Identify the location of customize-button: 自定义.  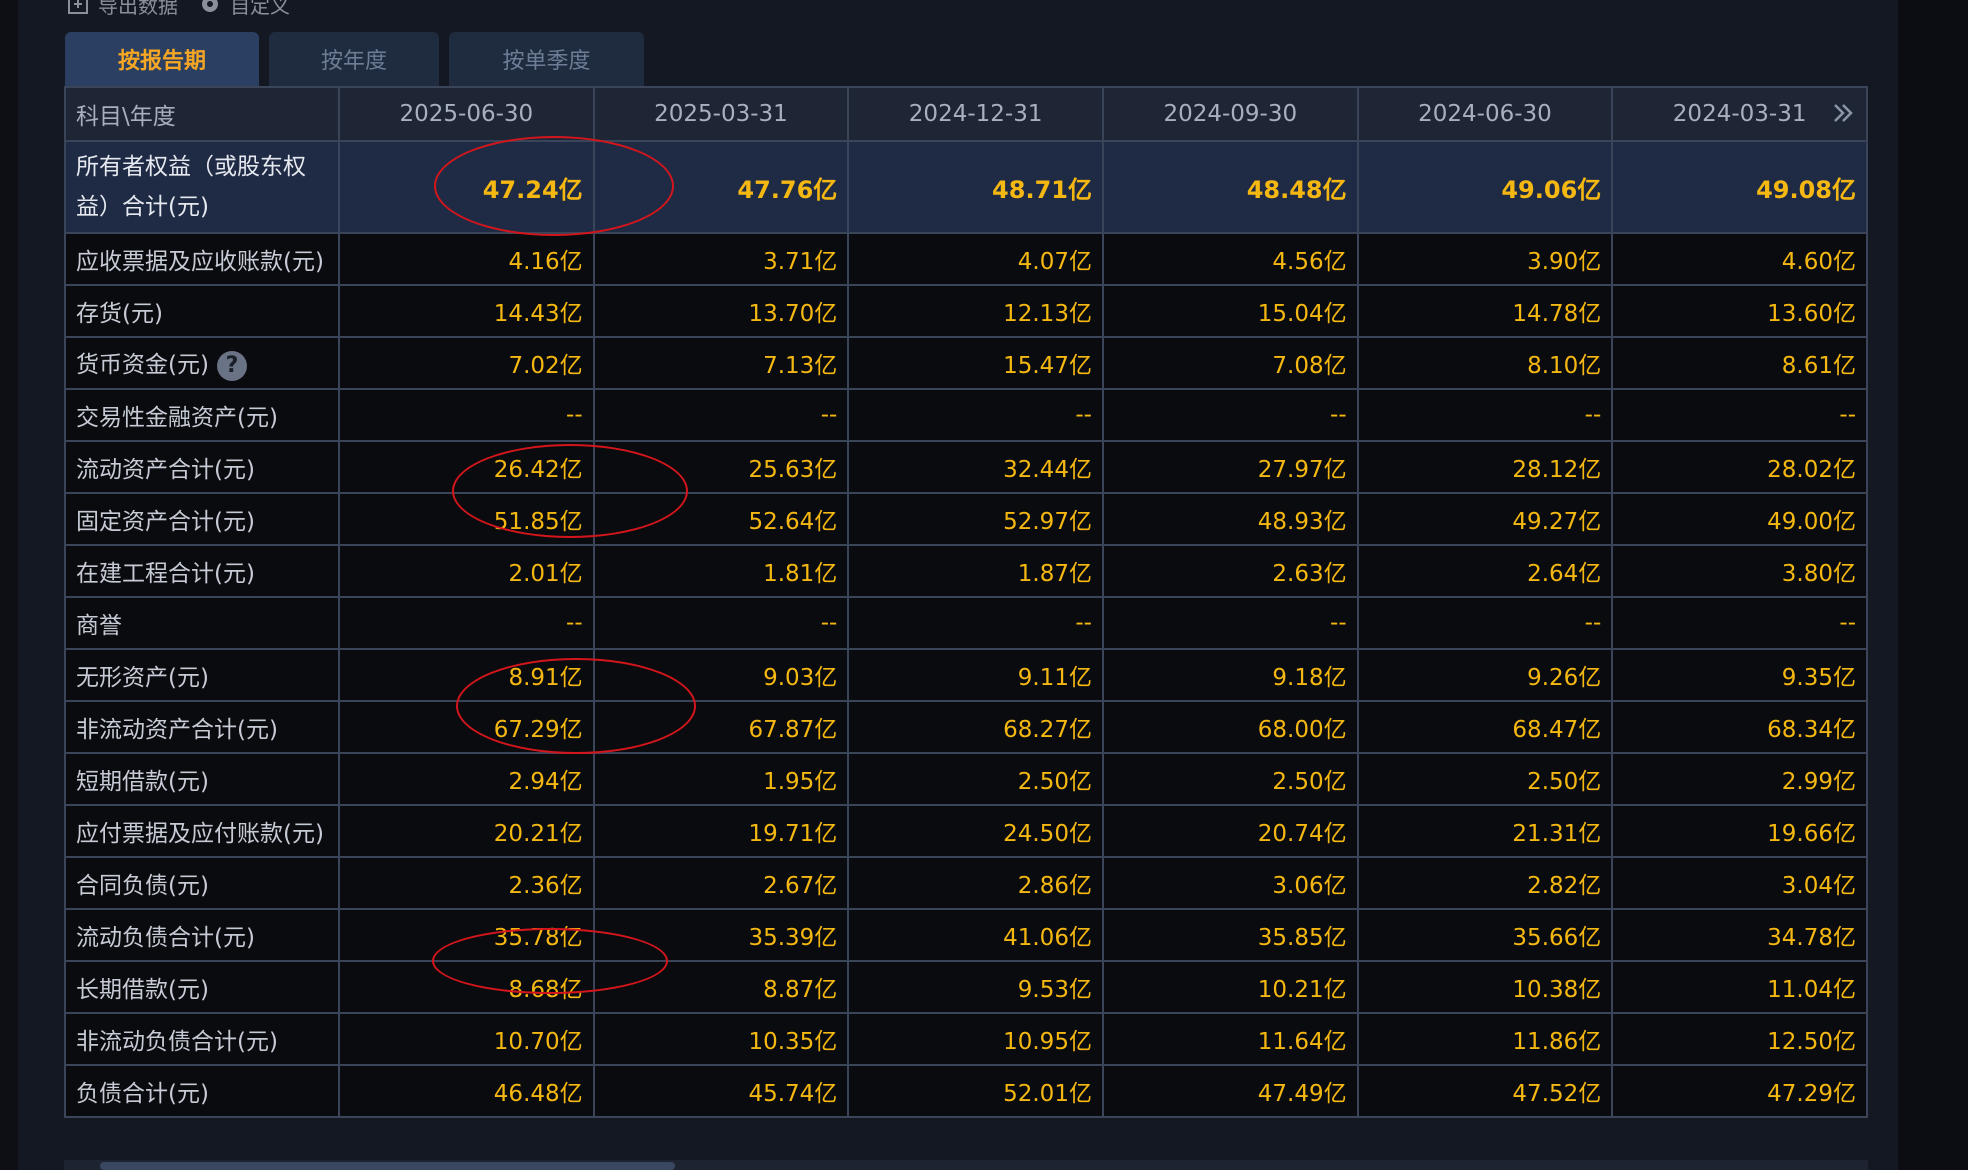
(244, 9).